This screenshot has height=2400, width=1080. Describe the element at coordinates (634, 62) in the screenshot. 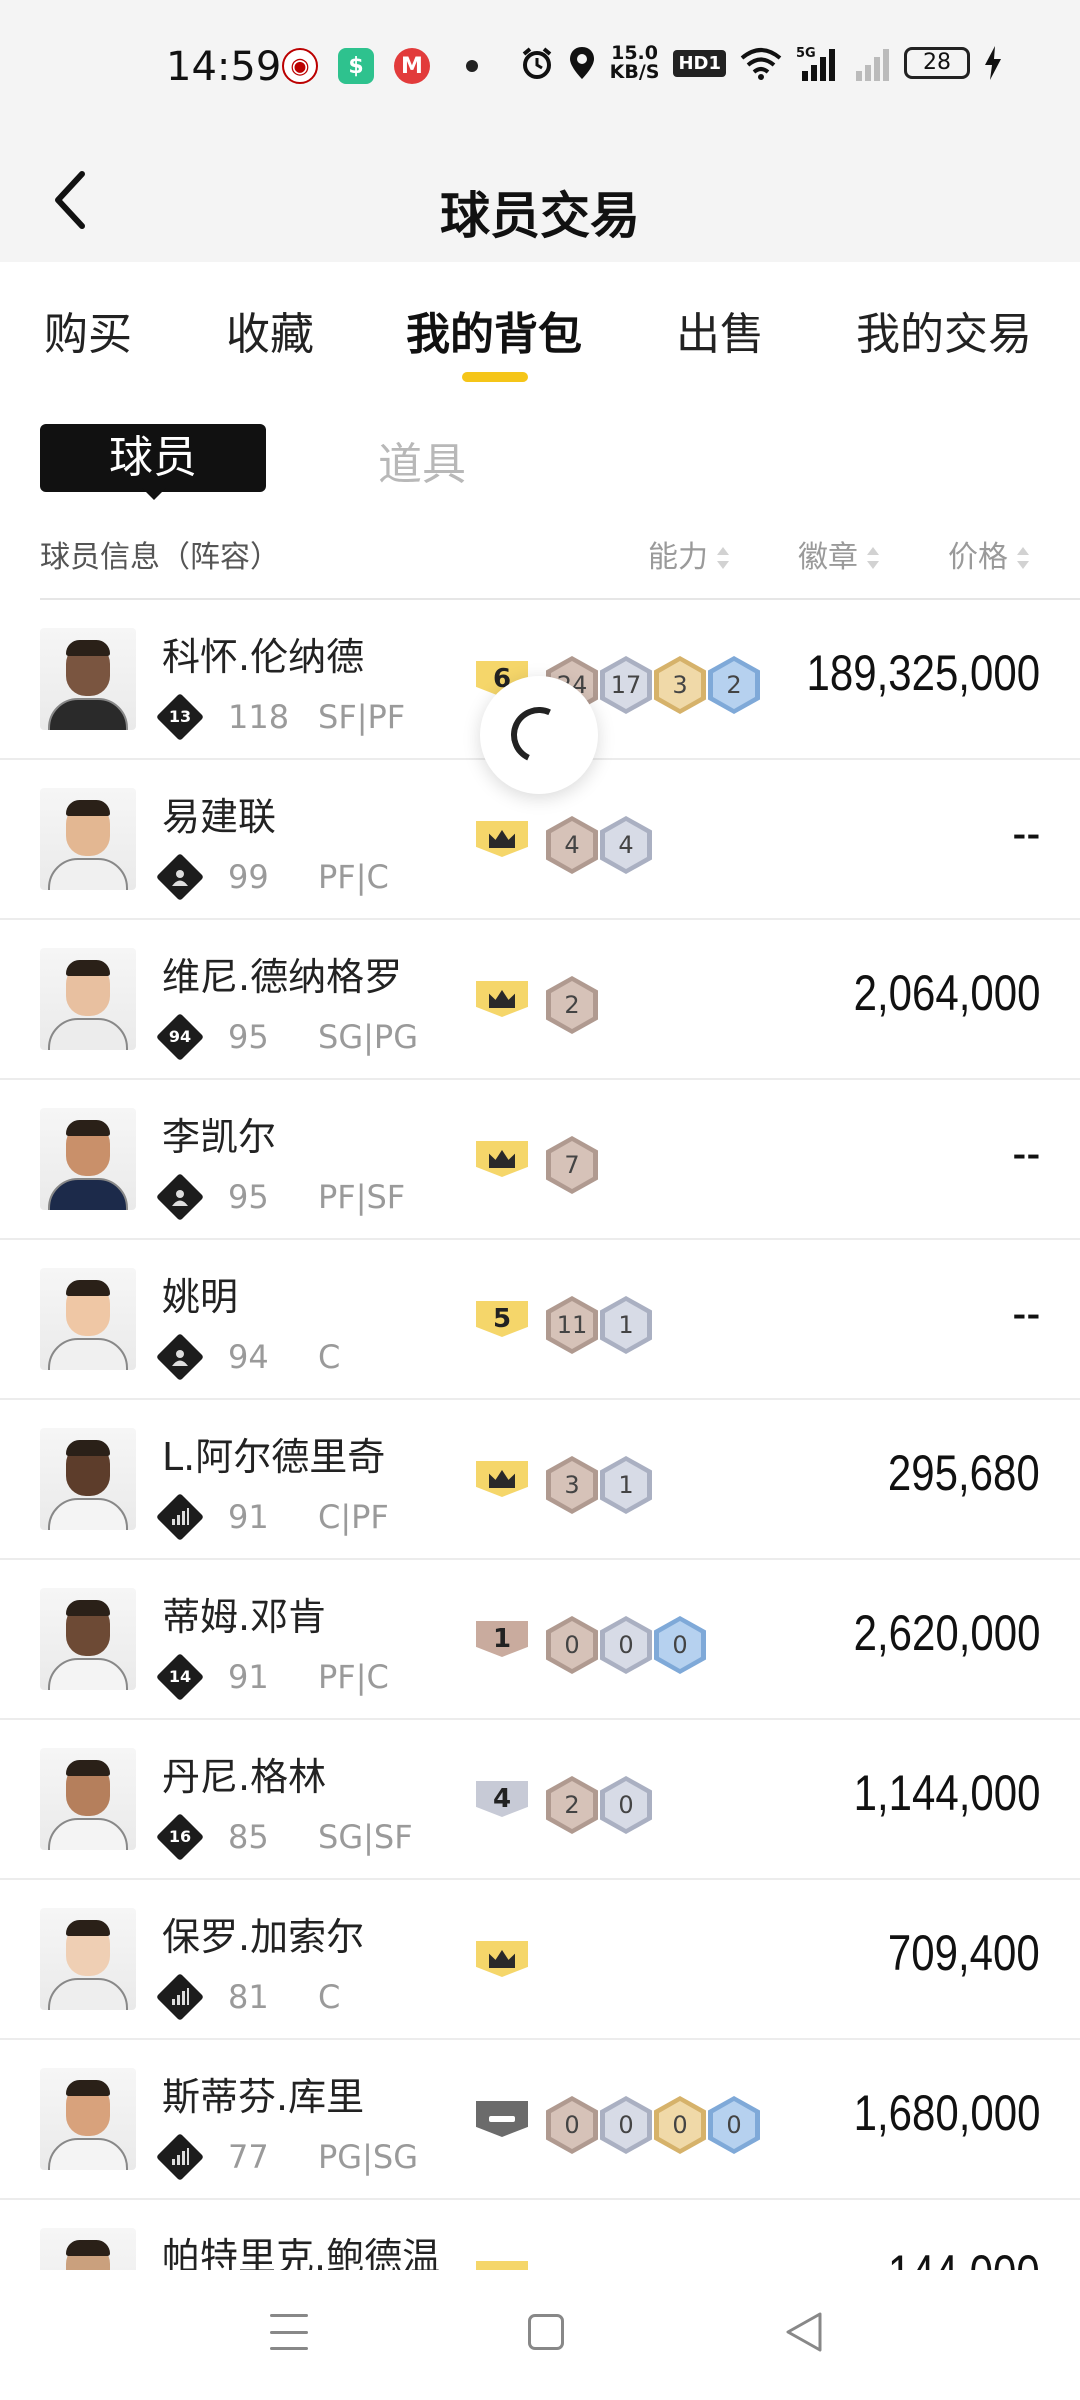

I see `network-speed: 15.0 KB/S` at that location.